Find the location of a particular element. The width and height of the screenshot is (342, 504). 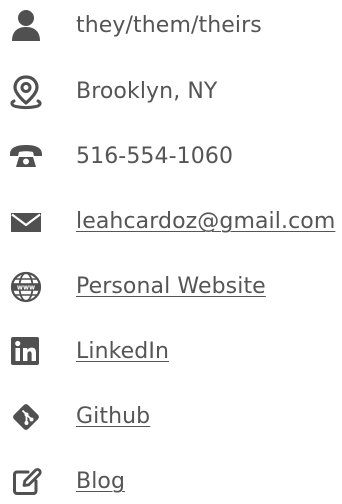

contact-row-linkedin: LinkedIn is located at coordinates (171, 352).